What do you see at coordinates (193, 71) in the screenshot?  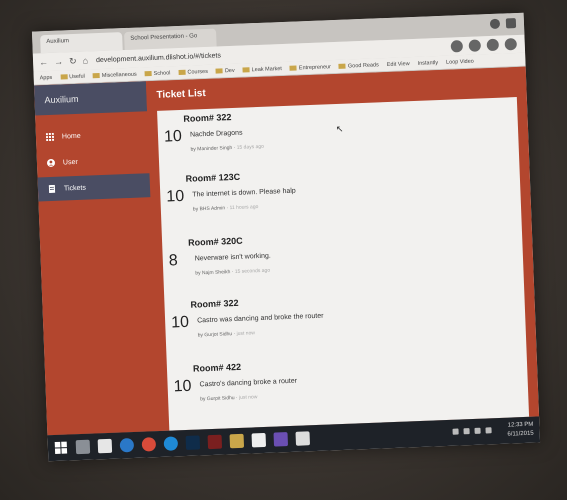 I see `bookmark-courses: Courses` at bounding box center [193, 71].